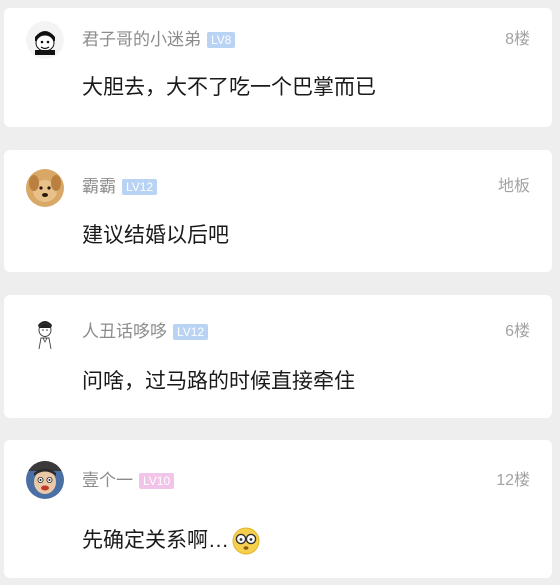 The image size is (560, 585). I want to click on glasses-face-emoji-icon, so click(246, 541).